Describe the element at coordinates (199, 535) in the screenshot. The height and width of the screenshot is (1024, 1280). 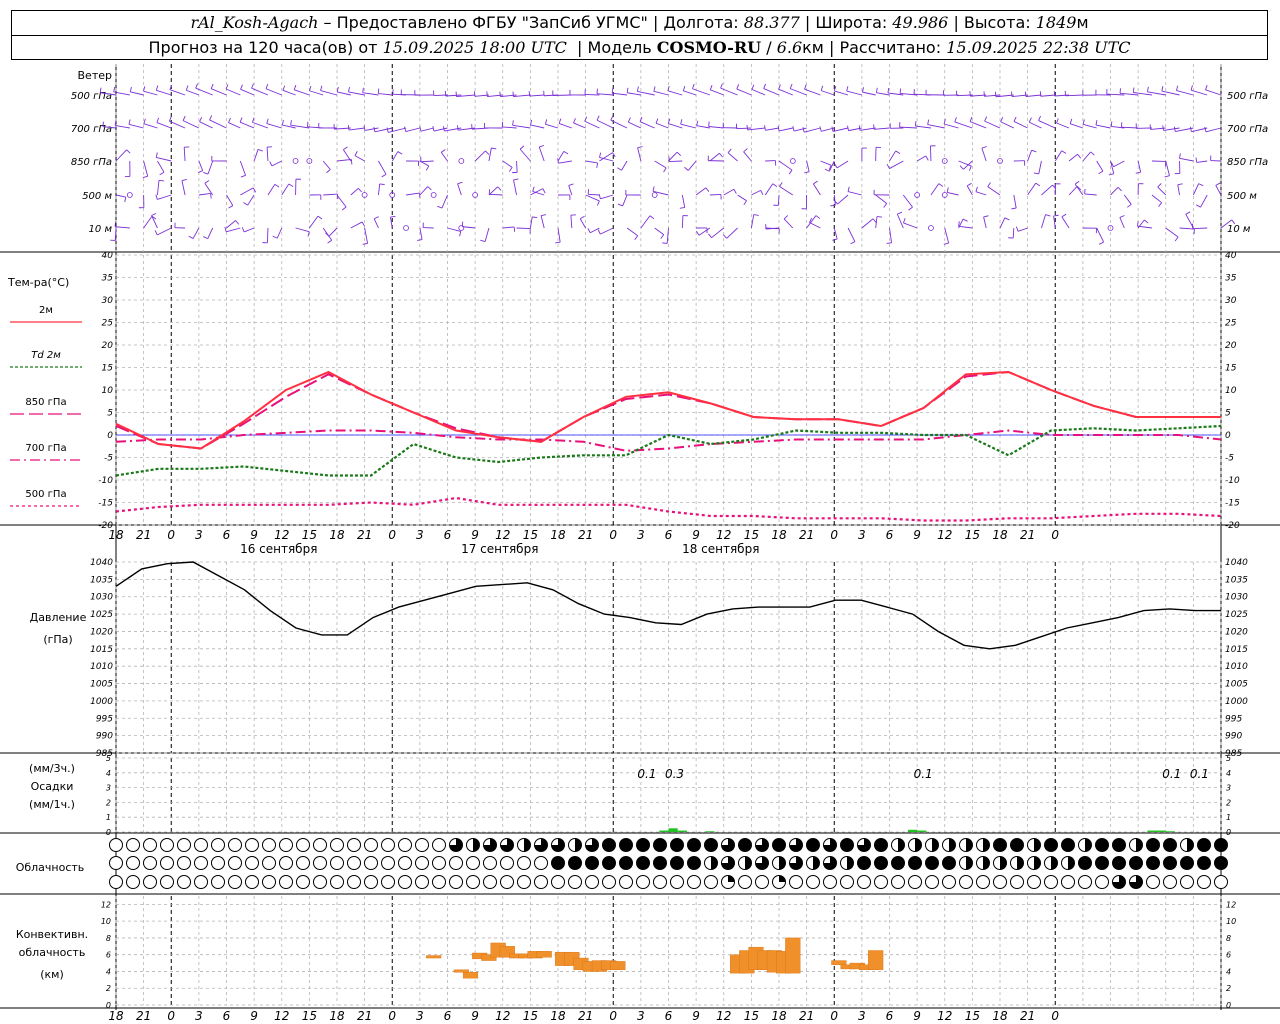
I see `time-tick-label: 3` at that location.